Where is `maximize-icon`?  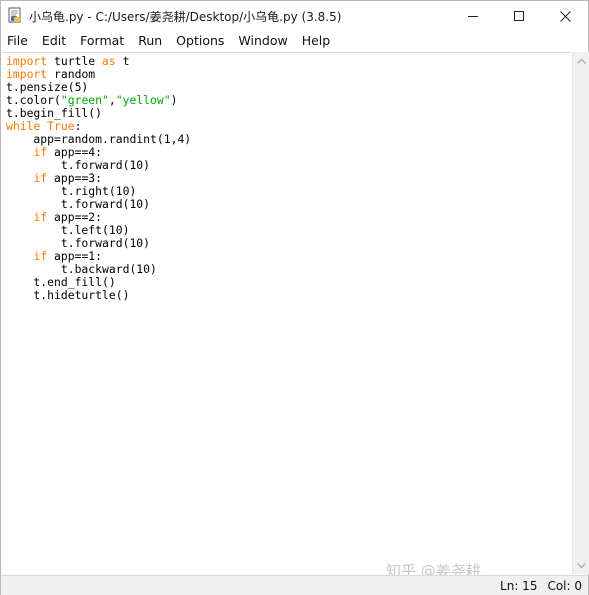 maximize-icon is located at coordinates (519, 16).